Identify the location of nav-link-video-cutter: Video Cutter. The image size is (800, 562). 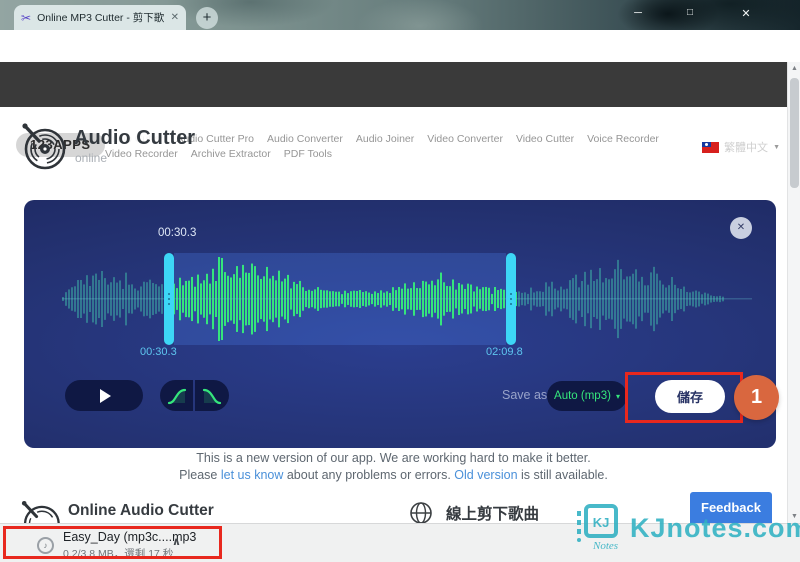
(545, 139).